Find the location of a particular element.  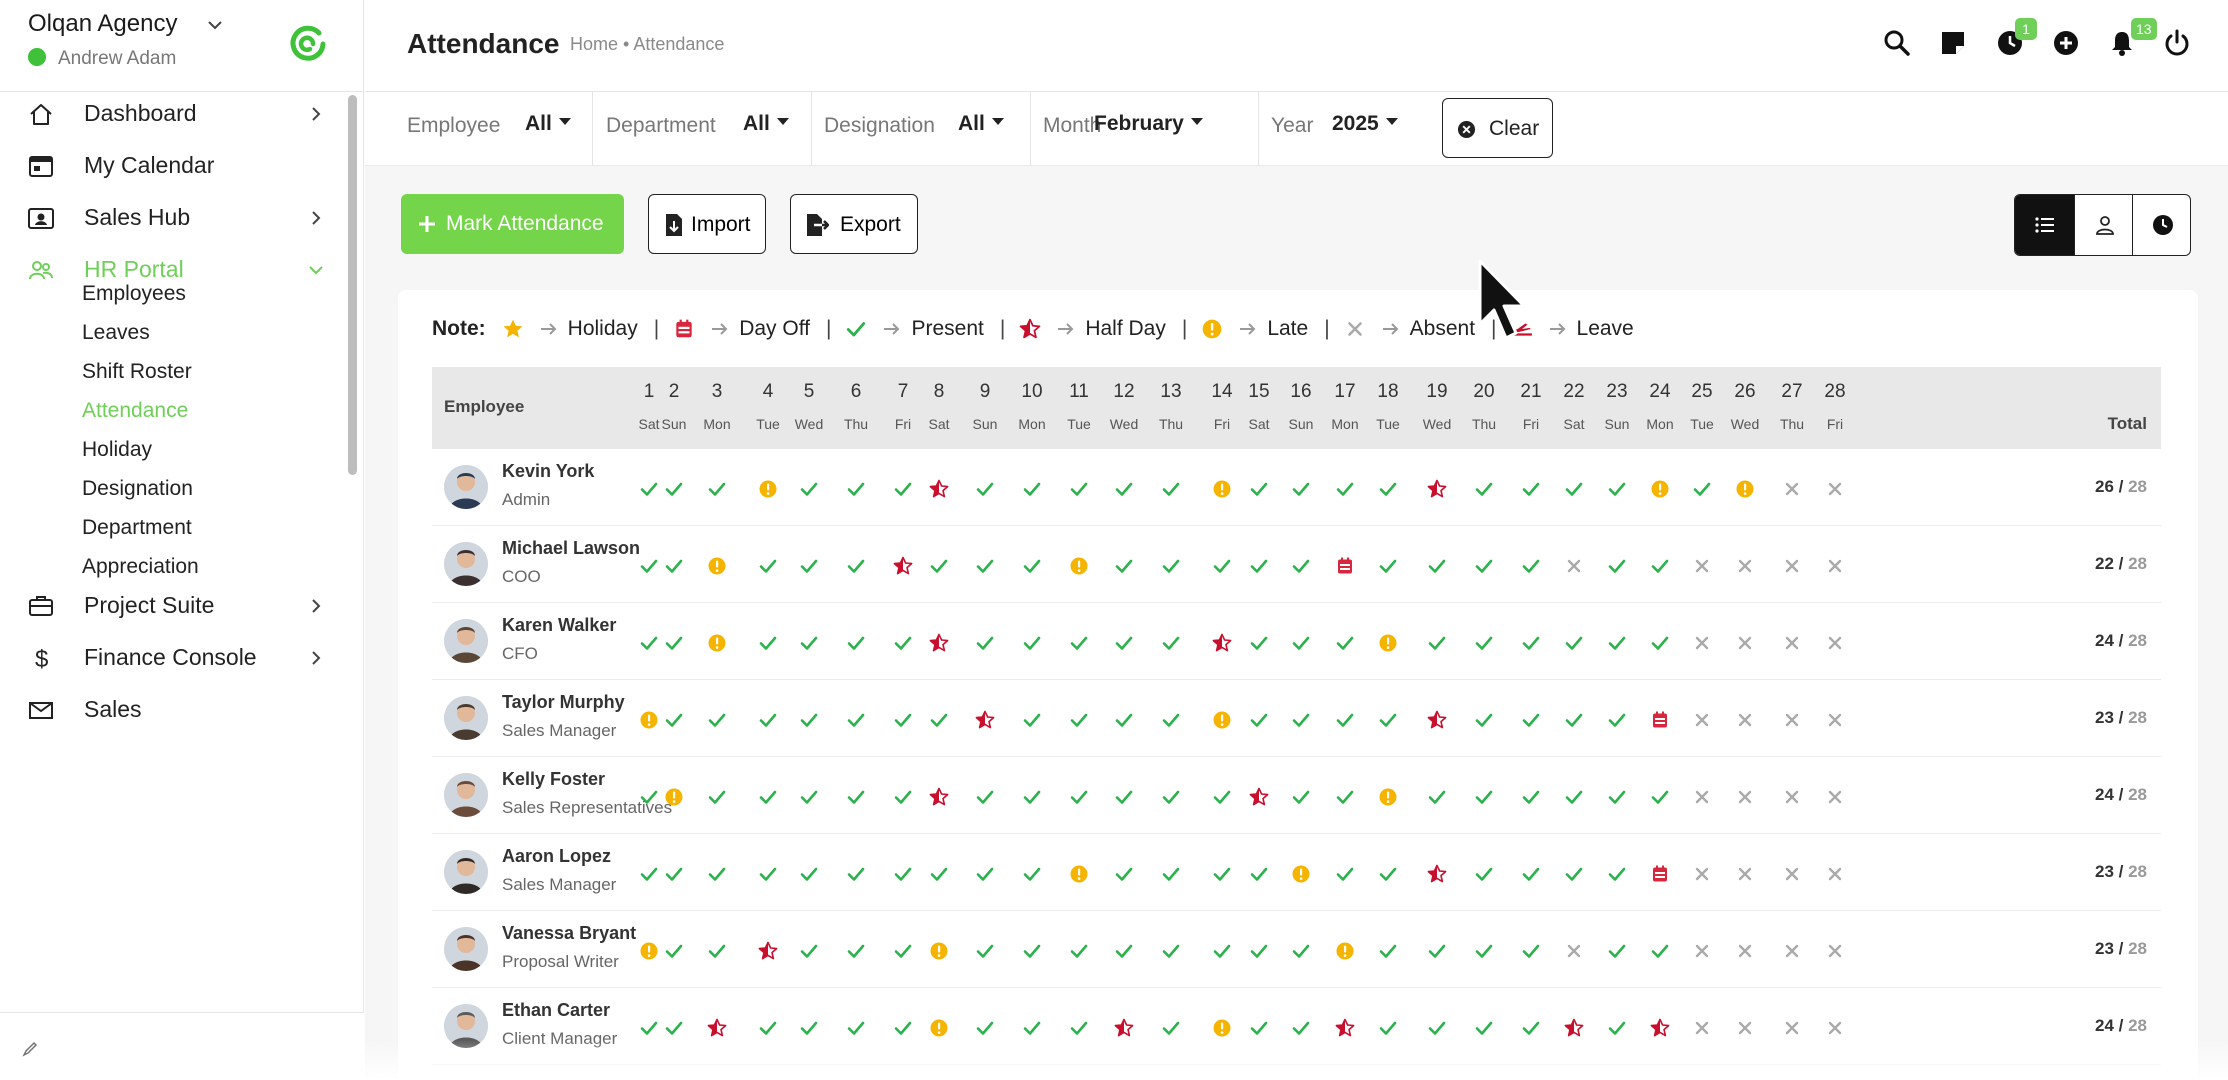

employee-name: Vanessa Bryant is located at coordinates (569, 933).